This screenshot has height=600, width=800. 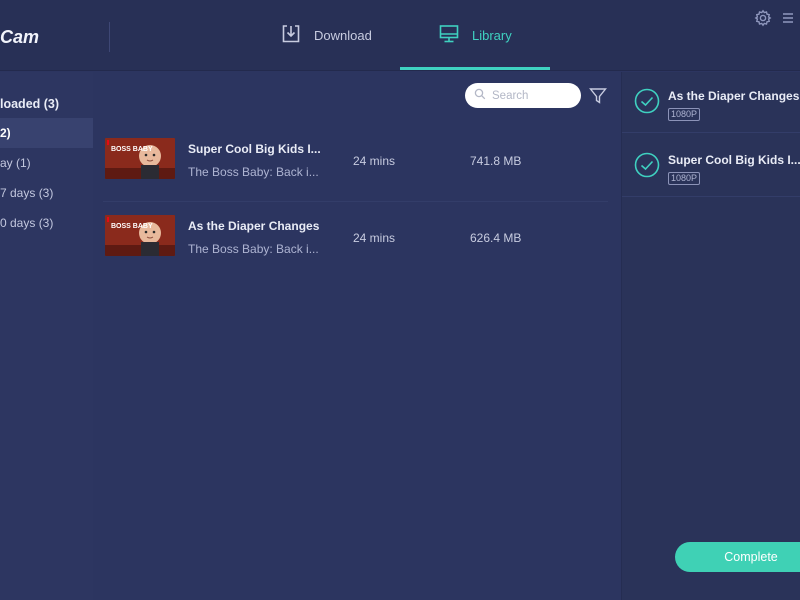 I want to click on gear-icon, so click(x=763, y=18).